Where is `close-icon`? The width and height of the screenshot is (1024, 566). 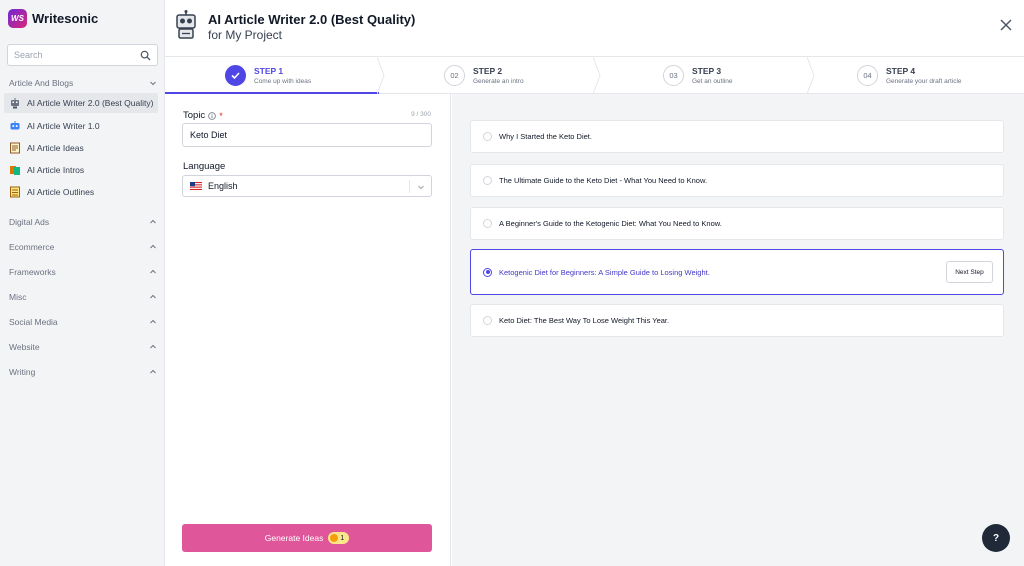 close-icon is located at coordinates (1006, 25).